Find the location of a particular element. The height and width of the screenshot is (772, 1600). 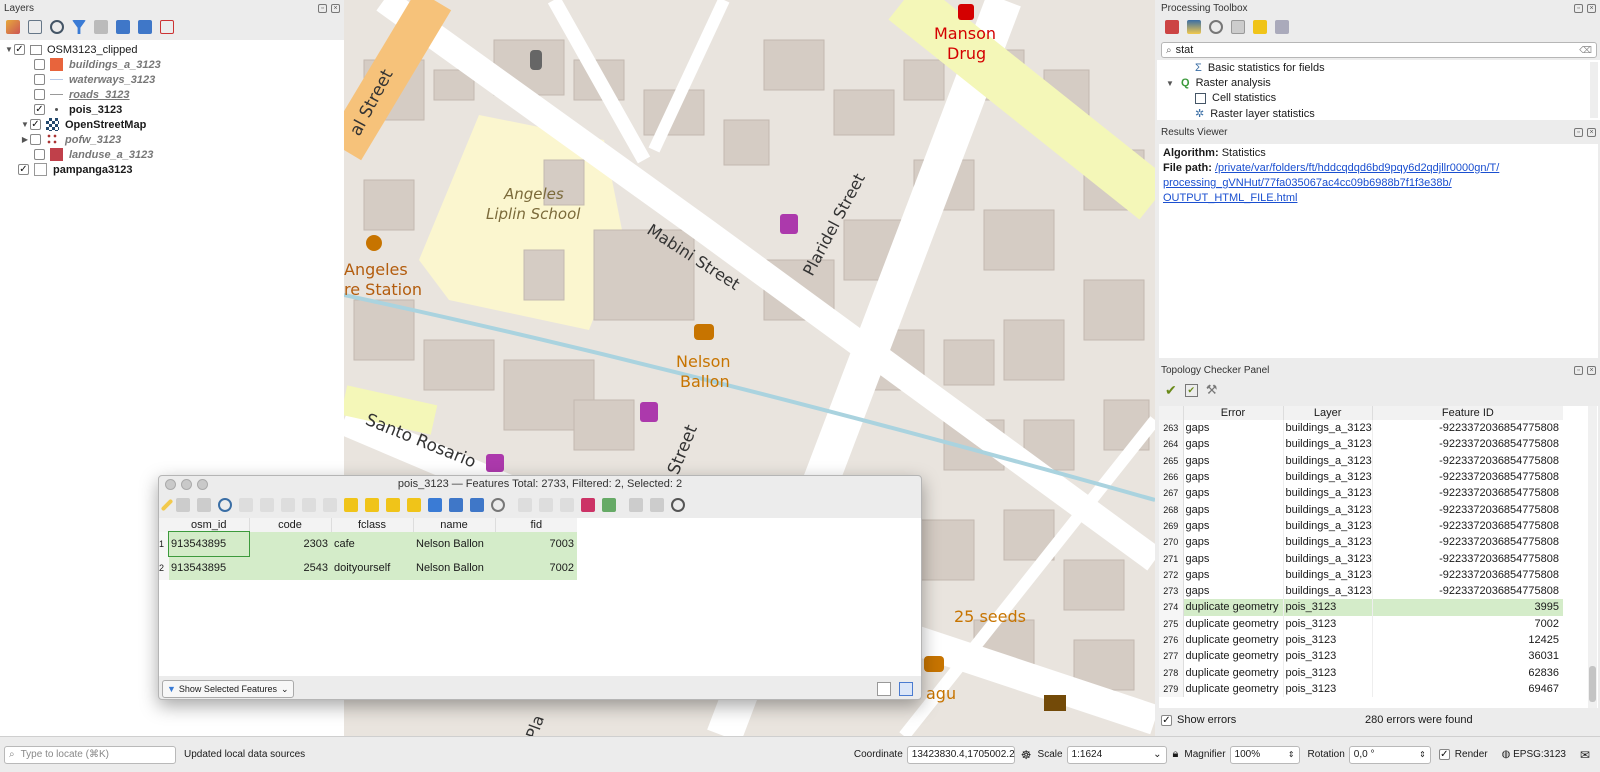

table-row: 277 duplicate geometry pois_3123 36031 is located at coordinates (1361, 656).